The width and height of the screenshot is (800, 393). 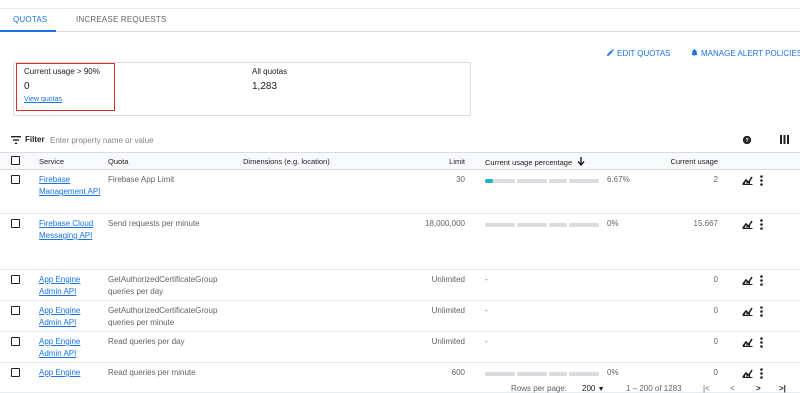 I want to click on current-usage-label: Current usage > 90%, so click(x=62, y=71).